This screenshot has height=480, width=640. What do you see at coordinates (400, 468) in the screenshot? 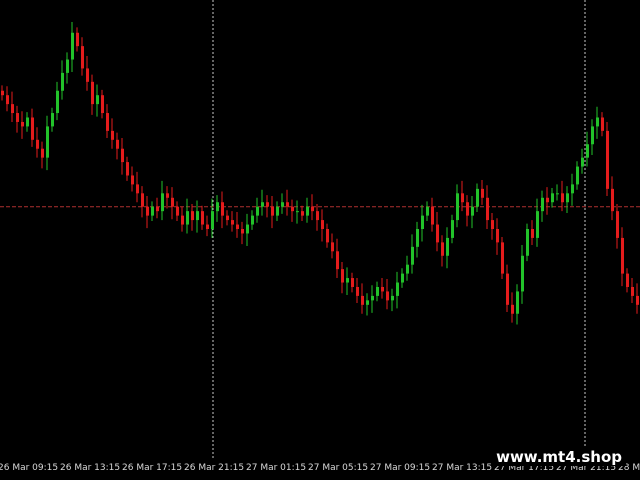
I see `time-tick-label: 27 Mar 09:15` at bounding box center [400, 468].